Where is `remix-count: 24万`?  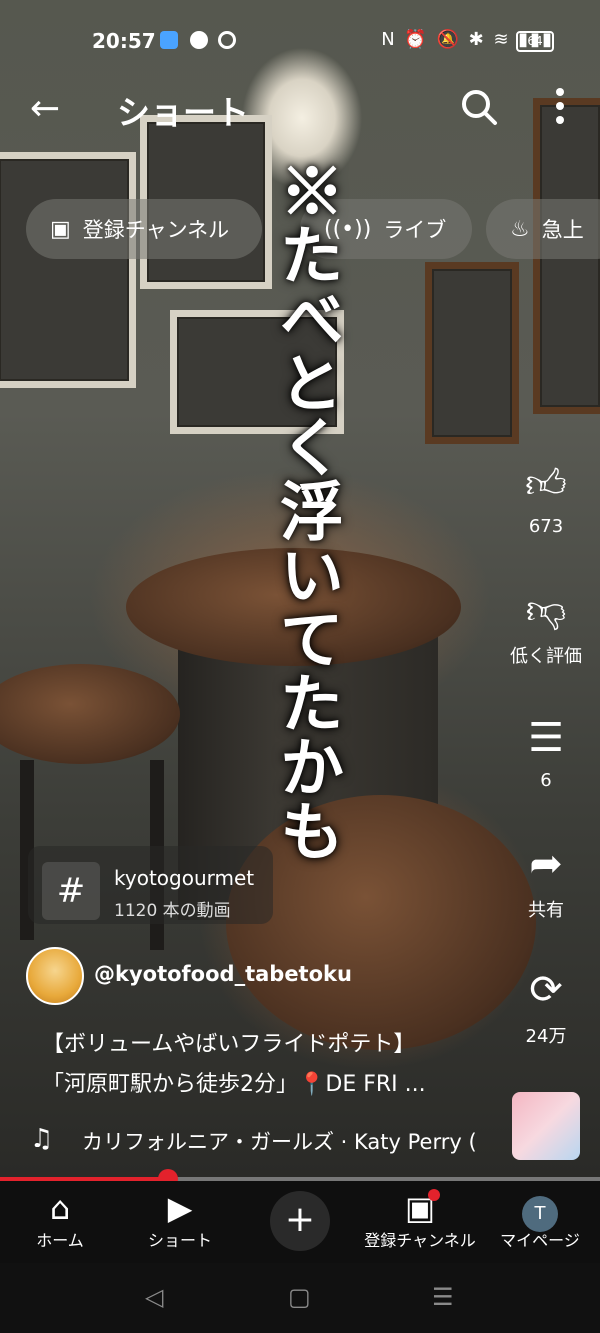 remix-count: 24万 is located at coordinates (546, 1036).